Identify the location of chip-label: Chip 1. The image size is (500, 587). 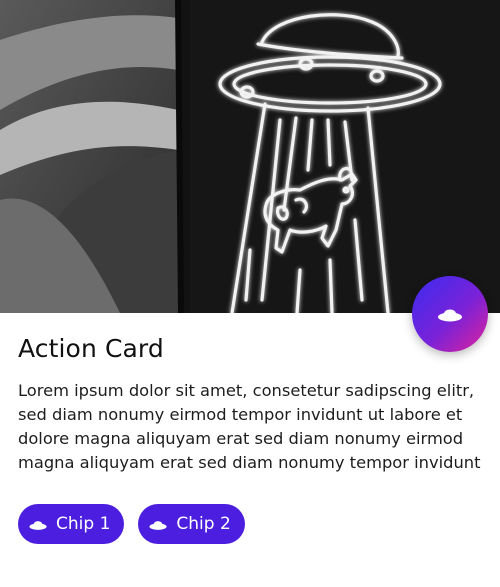
(83, 524).